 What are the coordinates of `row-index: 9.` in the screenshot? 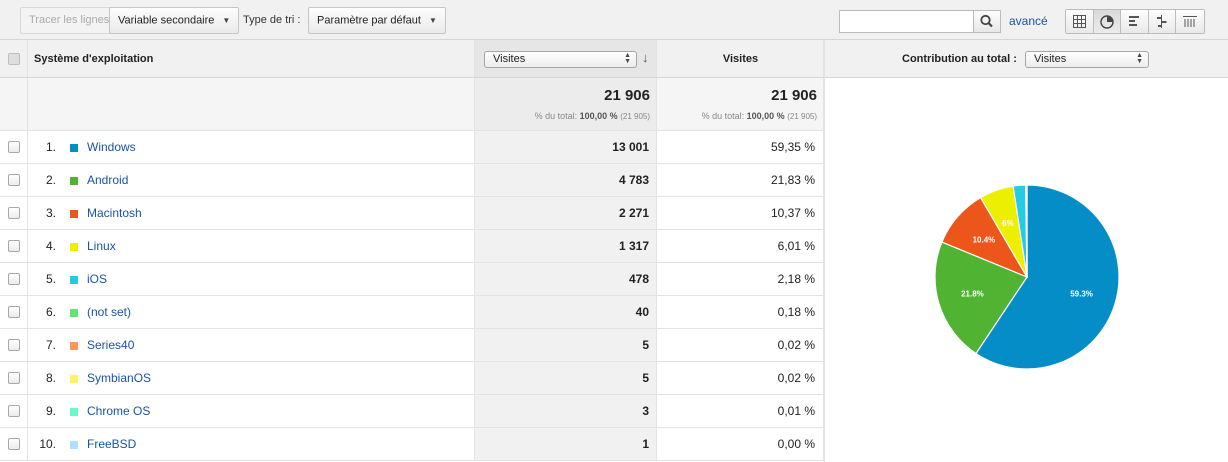 It's located at (50, 411).